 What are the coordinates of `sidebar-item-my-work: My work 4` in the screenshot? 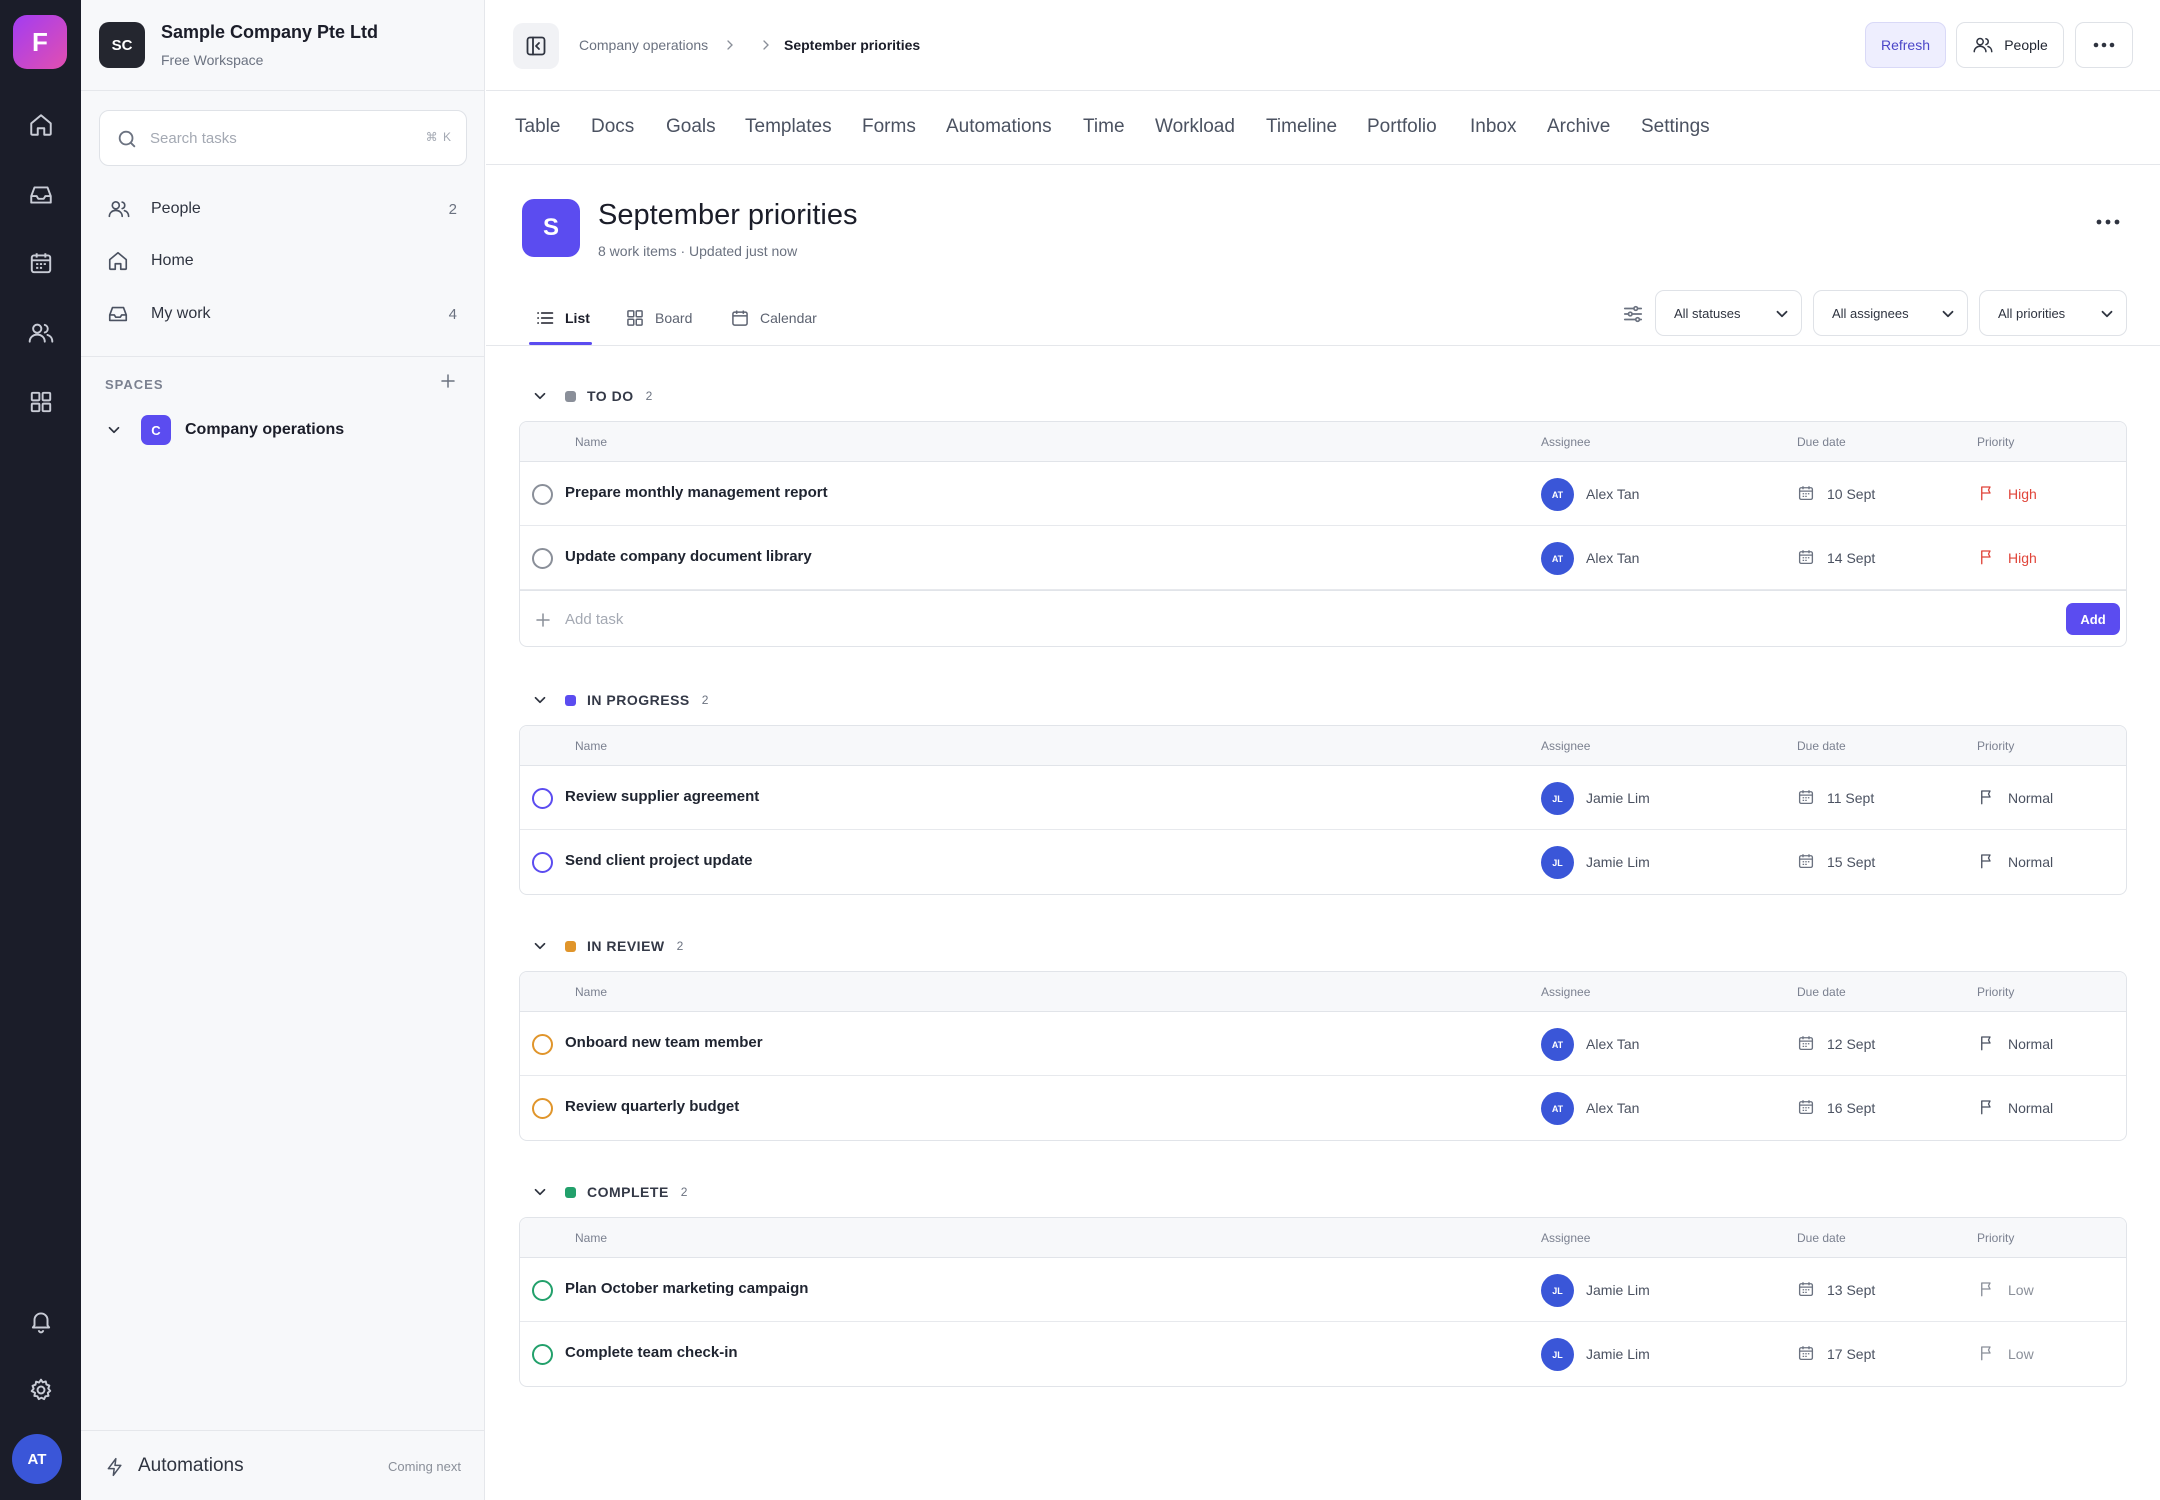 It's located at (283, 314).